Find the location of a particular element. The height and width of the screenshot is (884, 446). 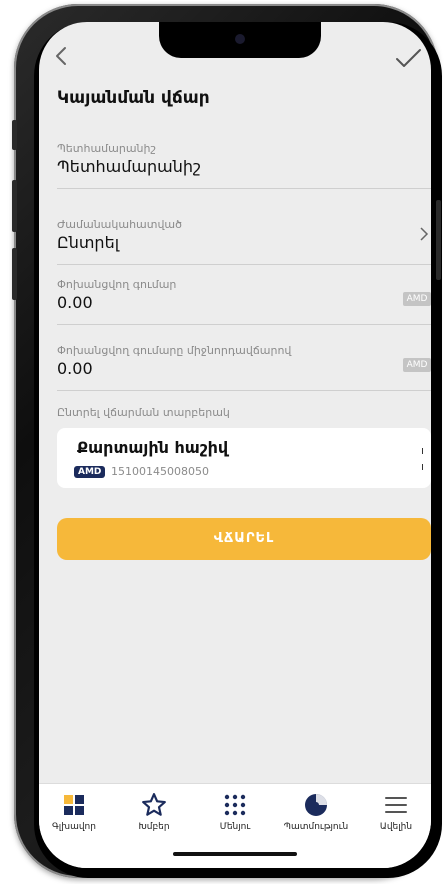

period-field: Ժամանակահատված Ընտրել is located at coordinates (244, 242).